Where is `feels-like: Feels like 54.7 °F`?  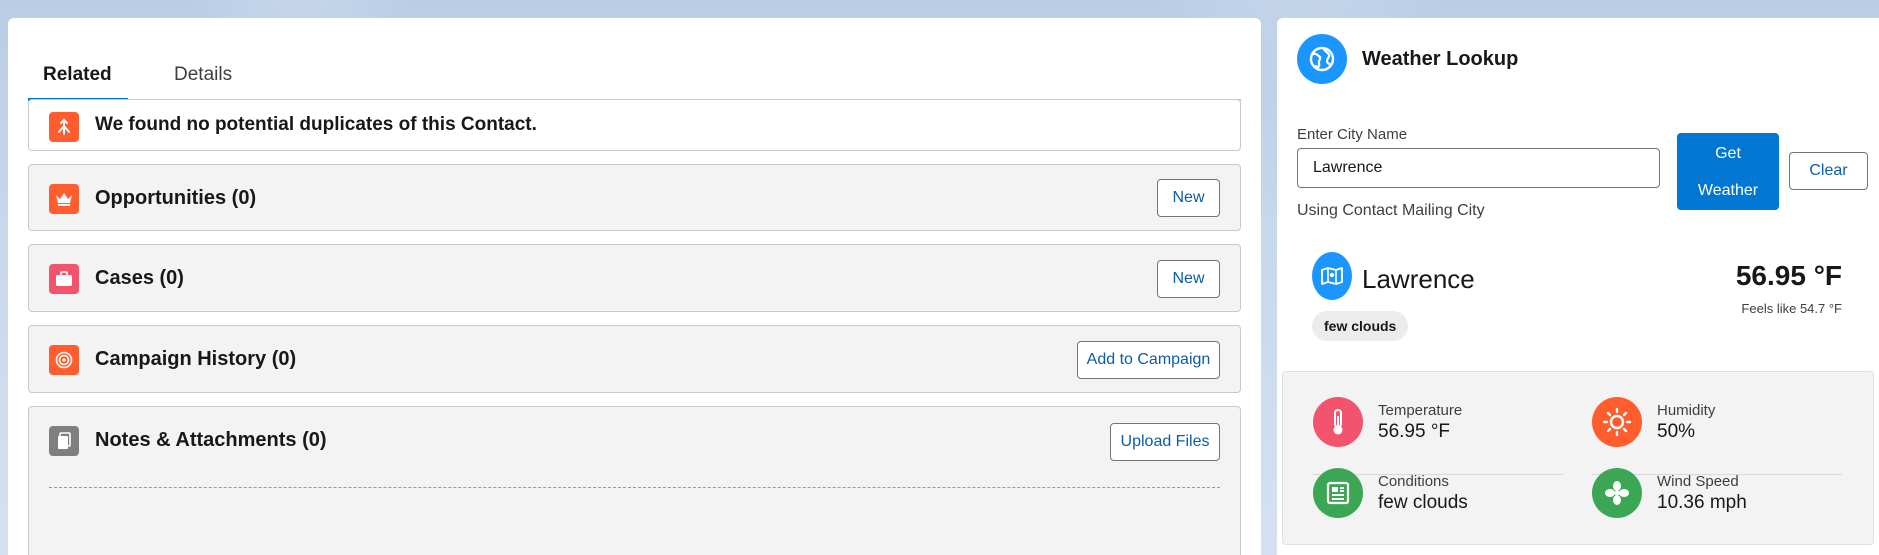
feels-like: Feels like 54.7 °F is located at coordinates (1791, 308).